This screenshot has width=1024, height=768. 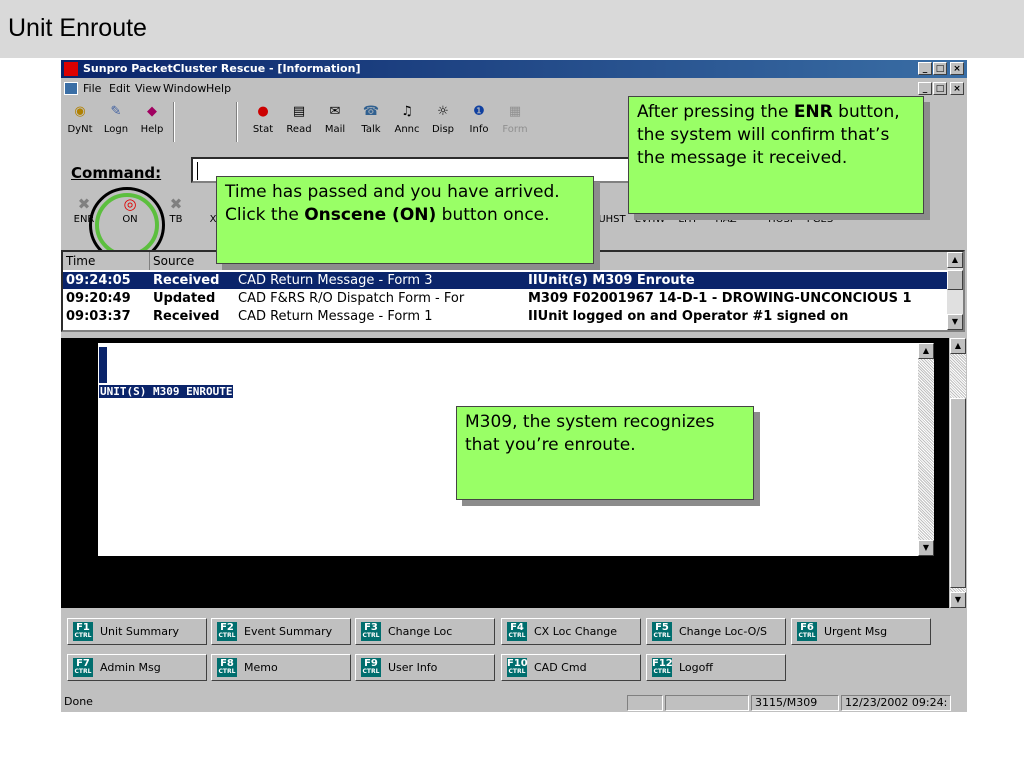 What do you see at coordinates (176, 204) in the screenshot?
I see `tb-icon: ✖` at bounding box center [176, 204].